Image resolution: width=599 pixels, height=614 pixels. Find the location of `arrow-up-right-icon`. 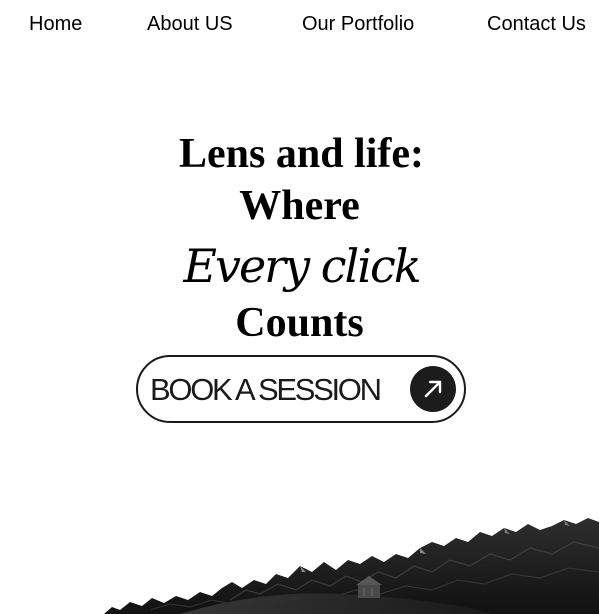

arrow-up-right-icon is located at coordinates (433, 389).